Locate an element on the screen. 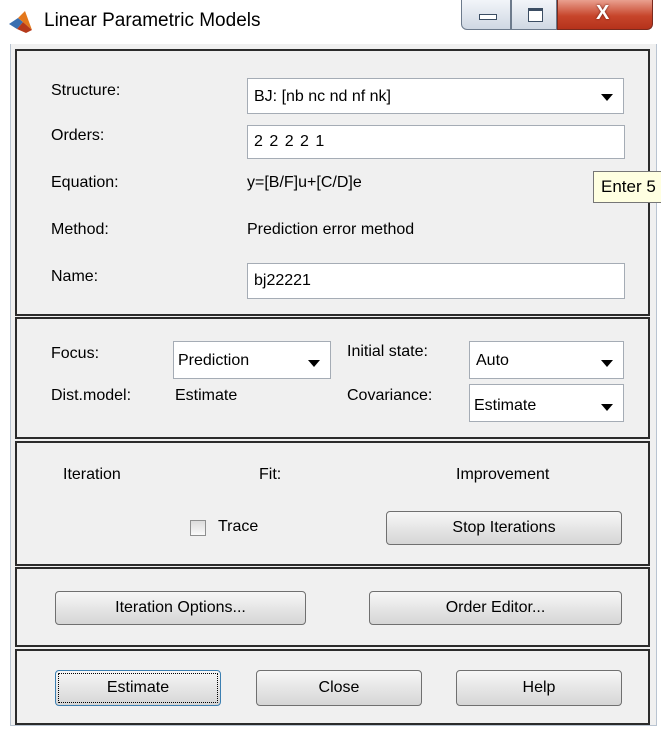  orders-input: 2 2 2 2 1 is located at coordinates (436, 142).